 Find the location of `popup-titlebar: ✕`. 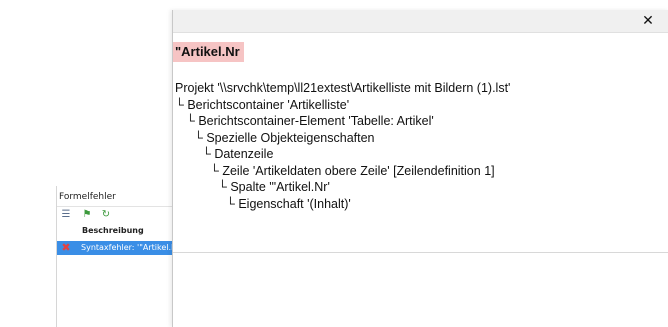

popup-titlebar: ✕ is located at coordinates (420, 21).